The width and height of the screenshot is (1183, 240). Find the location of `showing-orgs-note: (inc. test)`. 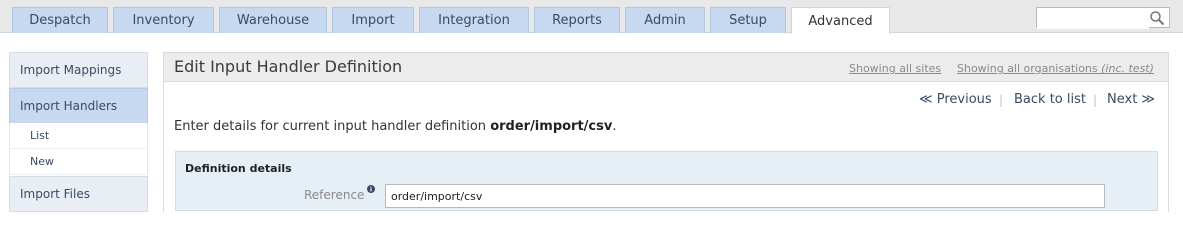

showing-orgs-note: (inc. test) is located at coordinates (1127, 68).